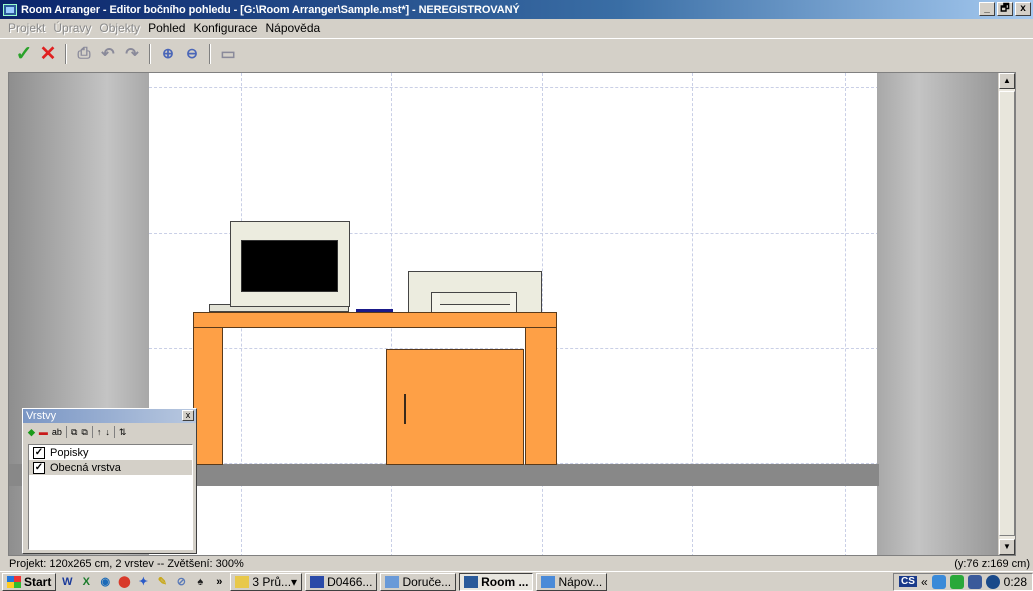 The image size is (1033, 591). I want to click on printer-paper-slot, so click(474, 302).